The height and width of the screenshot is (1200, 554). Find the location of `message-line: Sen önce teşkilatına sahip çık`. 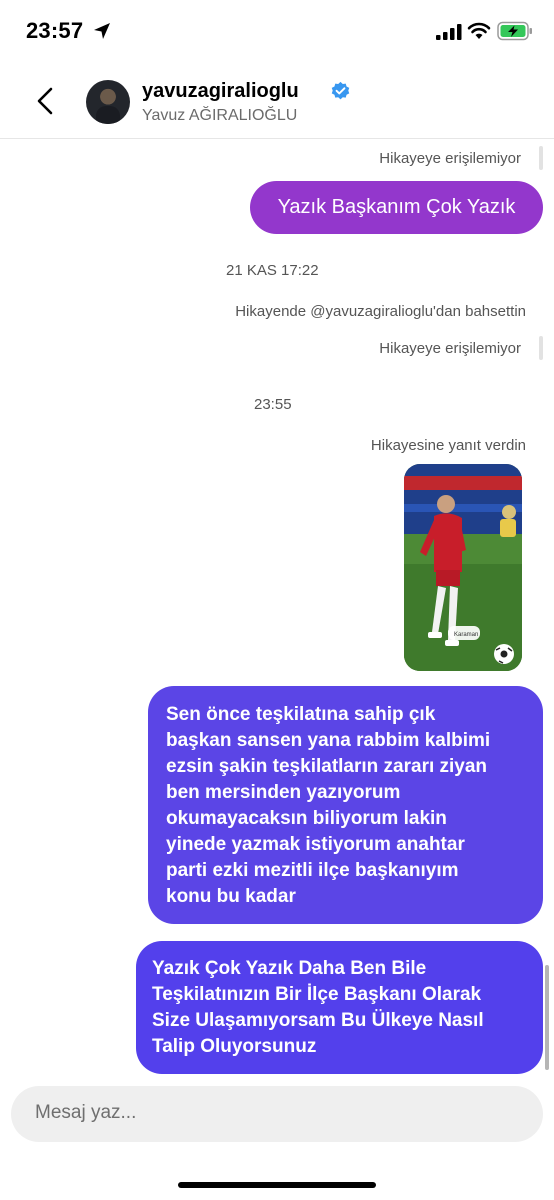

message-line: Sen önce teşkilatına sahip çık is located at coordinates (301, 714).